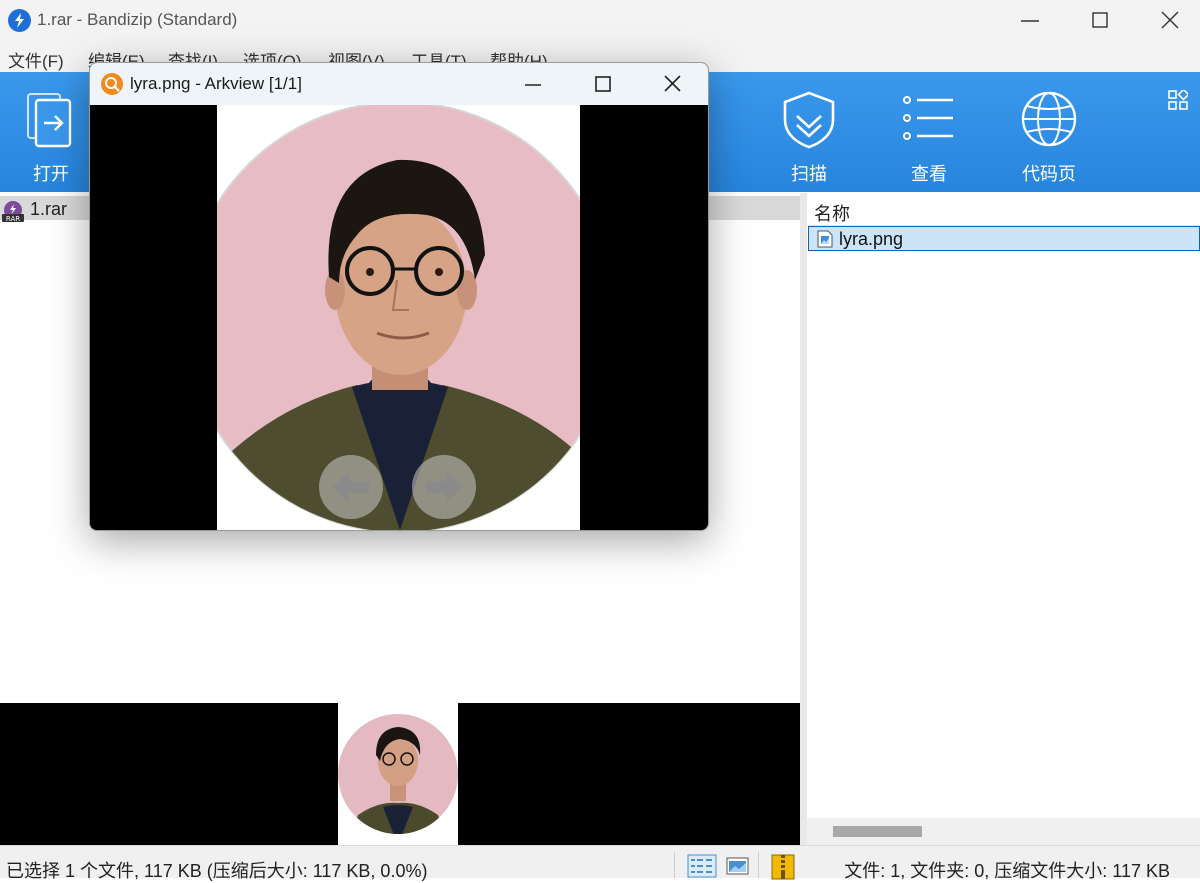  What do you see at coordinates (137, 19) in the screenshot?
I see `window-title: 1.rar - Bandizip (Standard)` at bounding box center [137, 19].